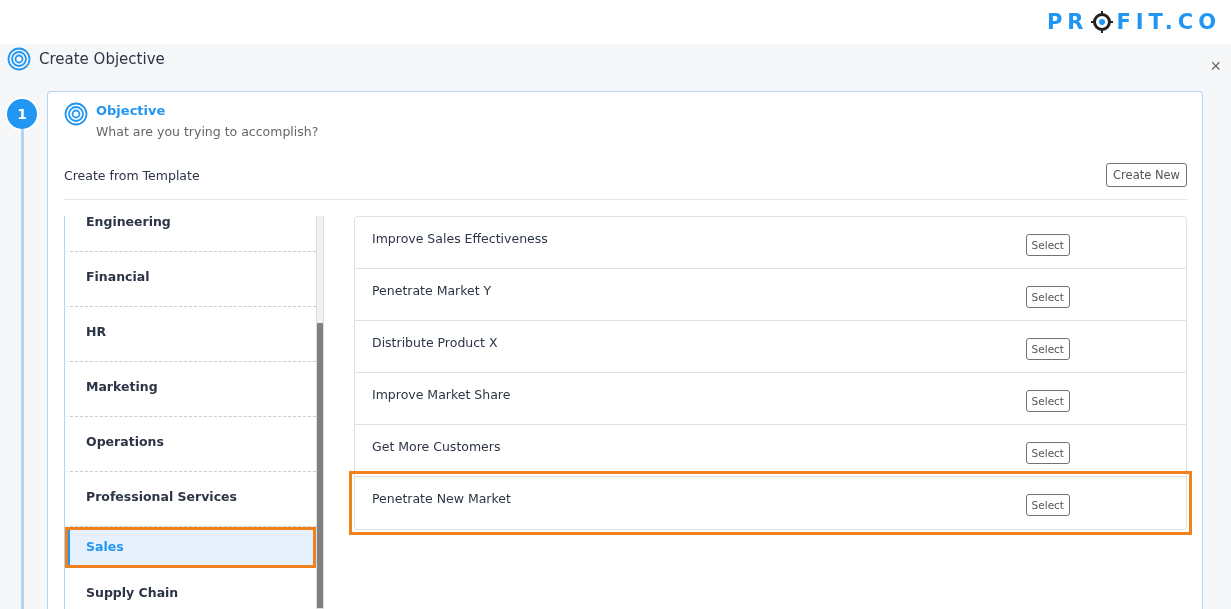 Image resolution: width=1231 pixels, height=609 pixels. Describe the element at coordinates (436, 446) in the screenshot. I see `template-title: Get More Customers` at that location.